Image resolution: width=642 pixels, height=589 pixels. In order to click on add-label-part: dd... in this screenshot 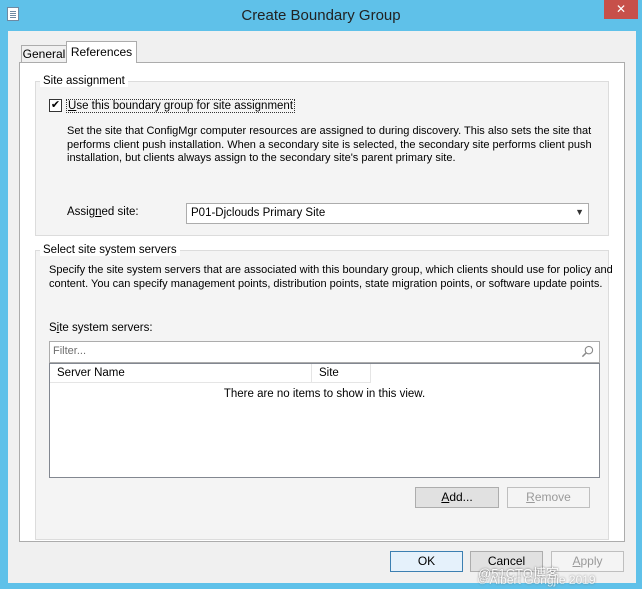, I will do `click(461, 497)`.